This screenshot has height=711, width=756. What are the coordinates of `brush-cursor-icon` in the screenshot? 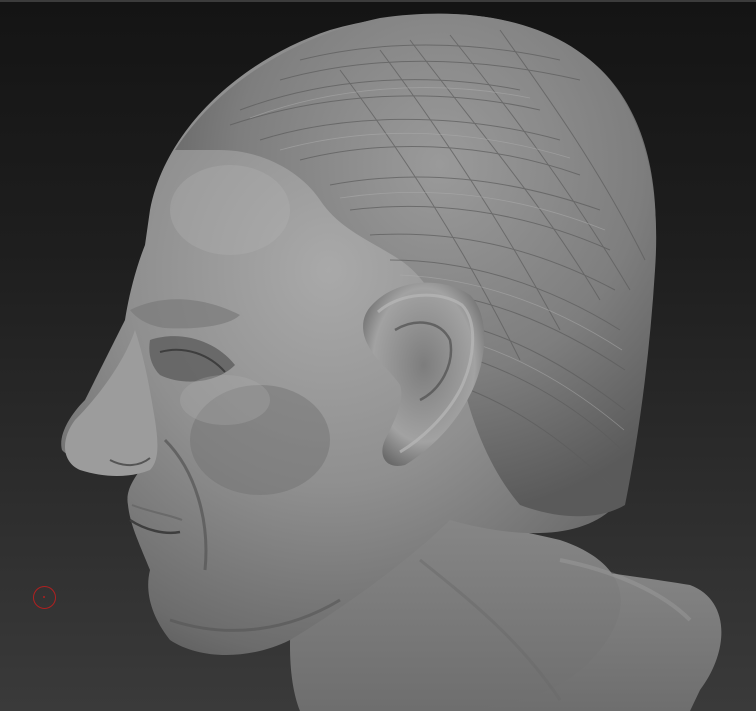 It's located at (44, 597).